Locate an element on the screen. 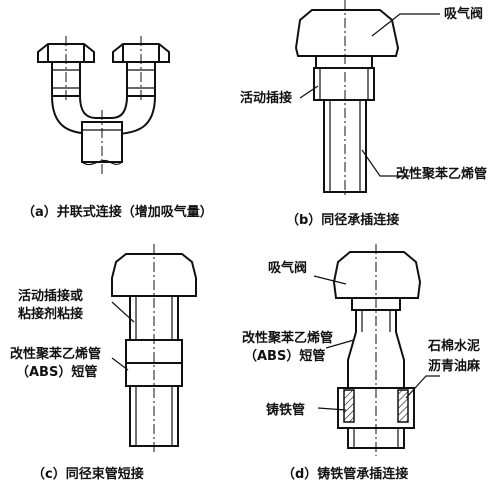 The width and height of the screenshot is (500, 485). panel-d-seal-label-2: 沥青油麻 is located at coordinates (454, 366).